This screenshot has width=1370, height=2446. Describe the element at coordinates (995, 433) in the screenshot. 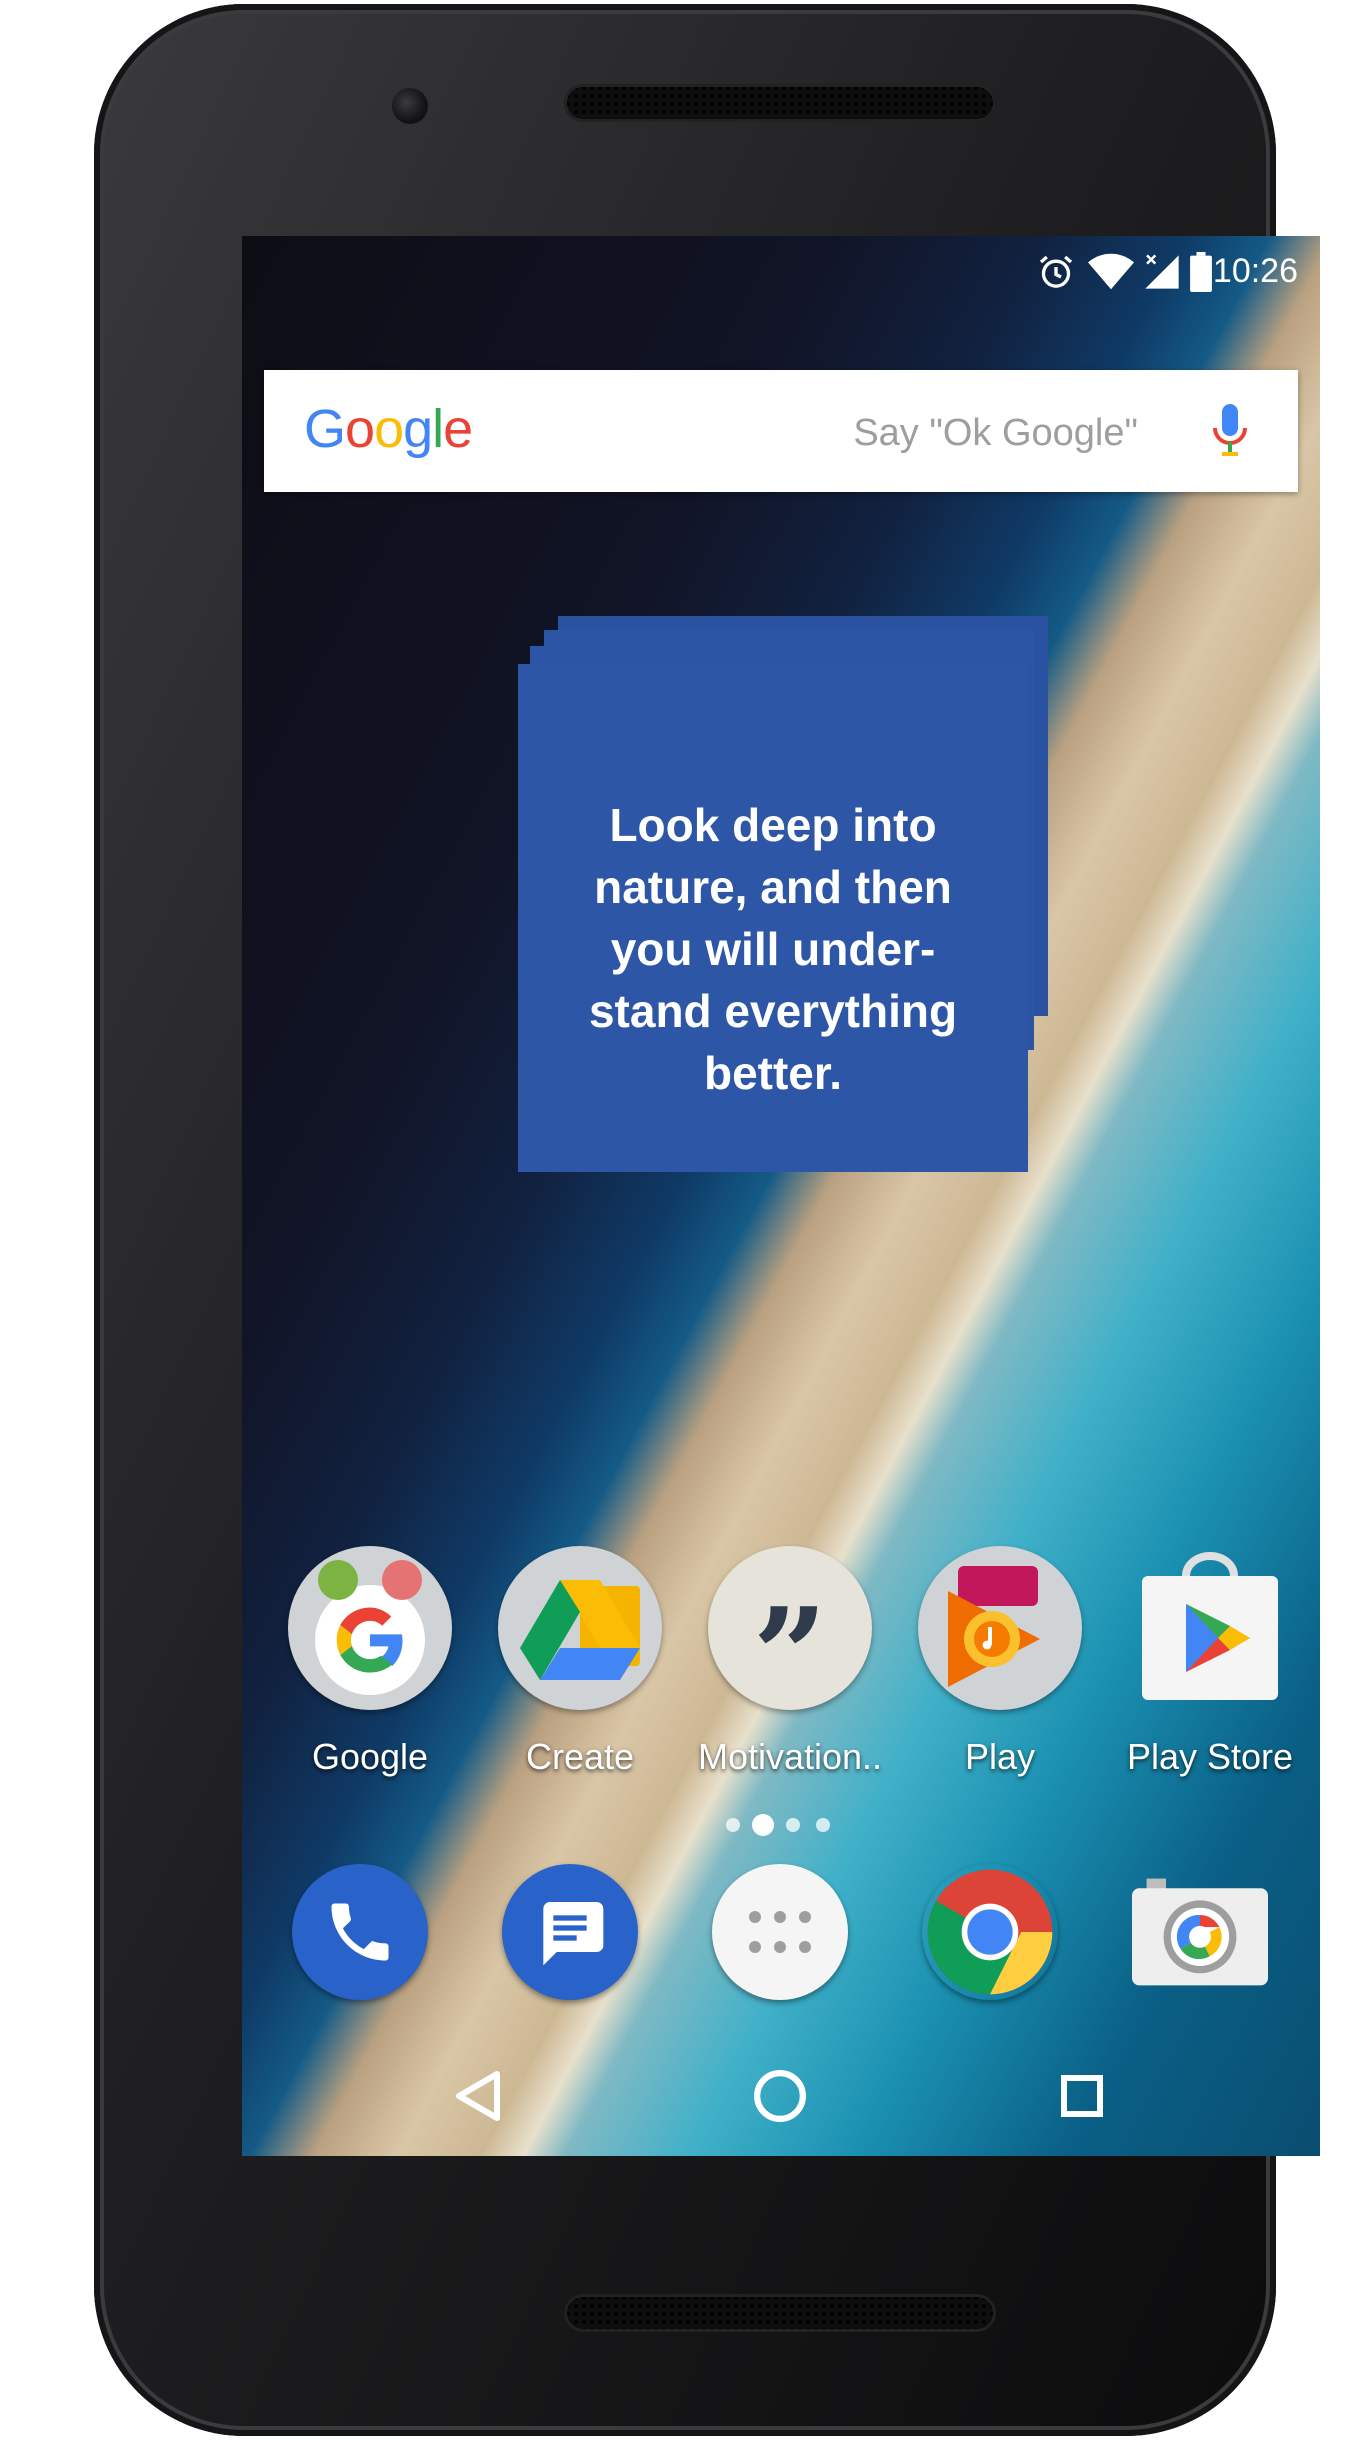

I see `search-hint: Say "Ok Google"` at that location.